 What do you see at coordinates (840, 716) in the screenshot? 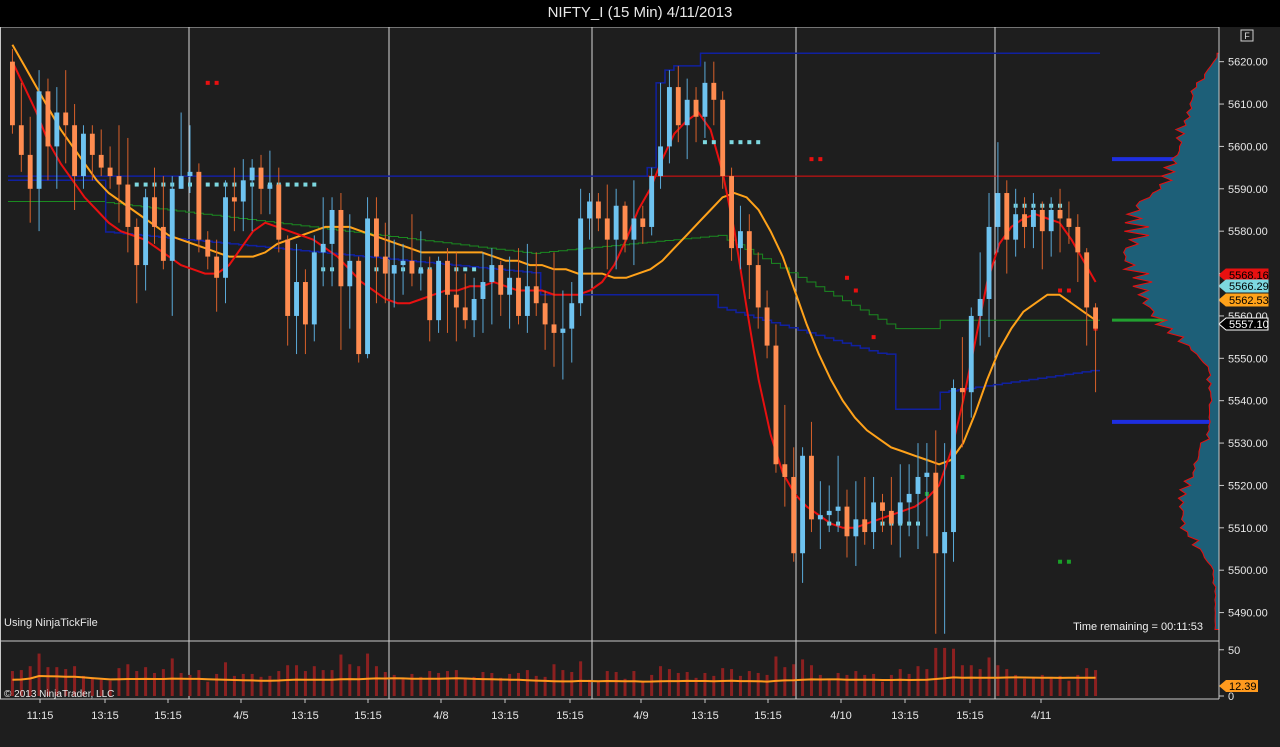
I see `time-tick-label: 4/10` at bounding box center [840, 716].